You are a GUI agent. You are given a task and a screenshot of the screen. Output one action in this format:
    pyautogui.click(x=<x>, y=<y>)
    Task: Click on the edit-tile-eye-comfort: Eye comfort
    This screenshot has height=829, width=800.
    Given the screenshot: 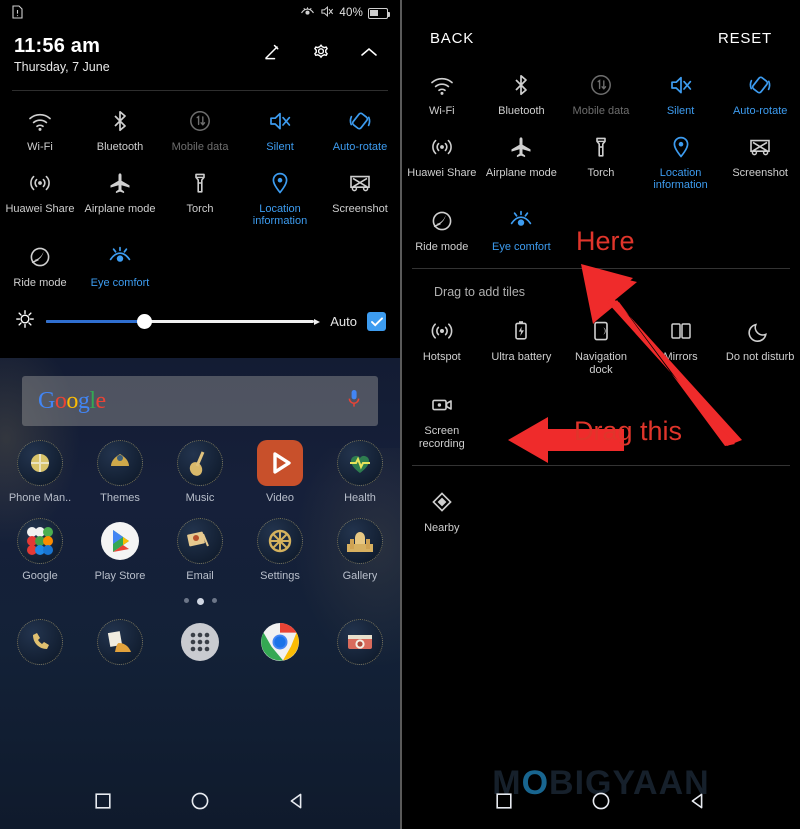 What is the action you would take?
    pyautogui.click(x=522, y=230)
    